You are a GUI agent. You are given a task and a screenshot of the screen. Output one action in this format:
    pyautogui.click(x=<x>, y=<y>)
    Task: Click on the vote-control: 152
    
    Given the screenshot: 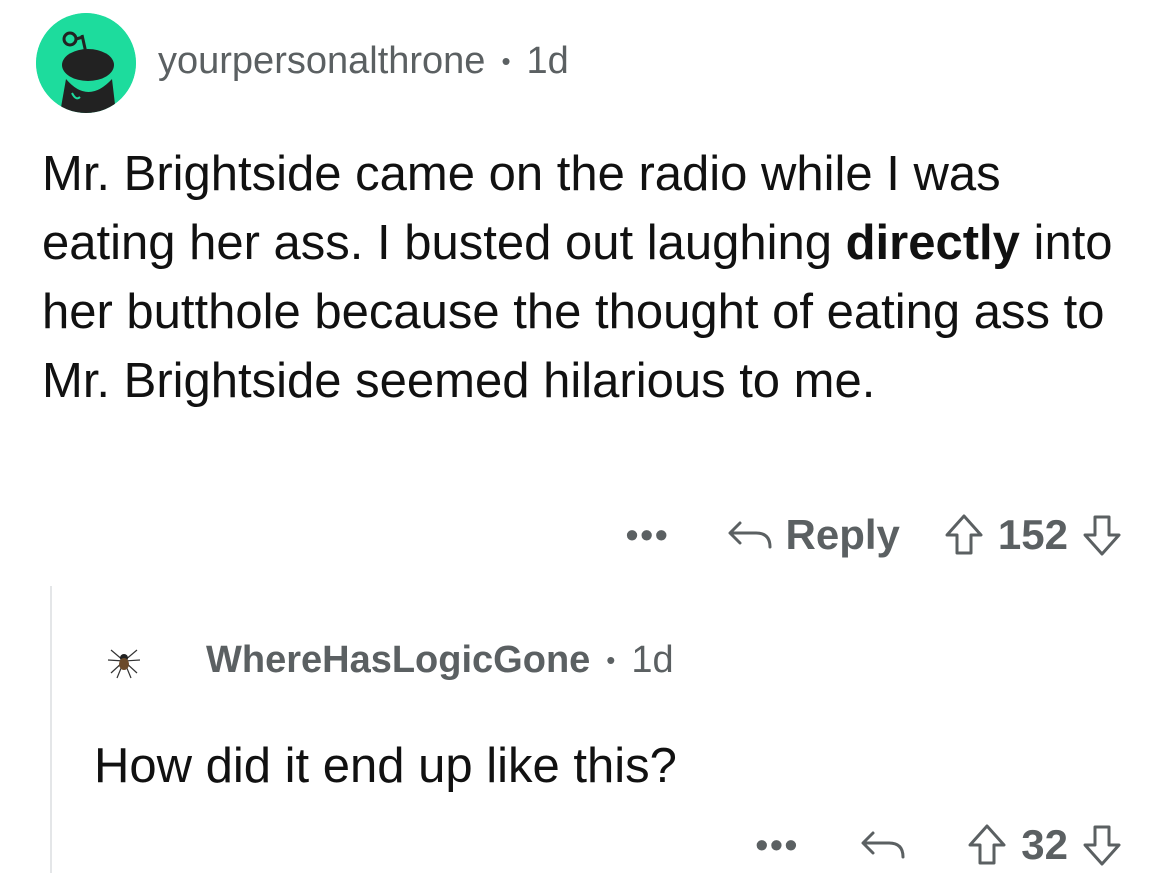 What is the action you would take?
    pyautogui.click(x=1033, y=535)
    